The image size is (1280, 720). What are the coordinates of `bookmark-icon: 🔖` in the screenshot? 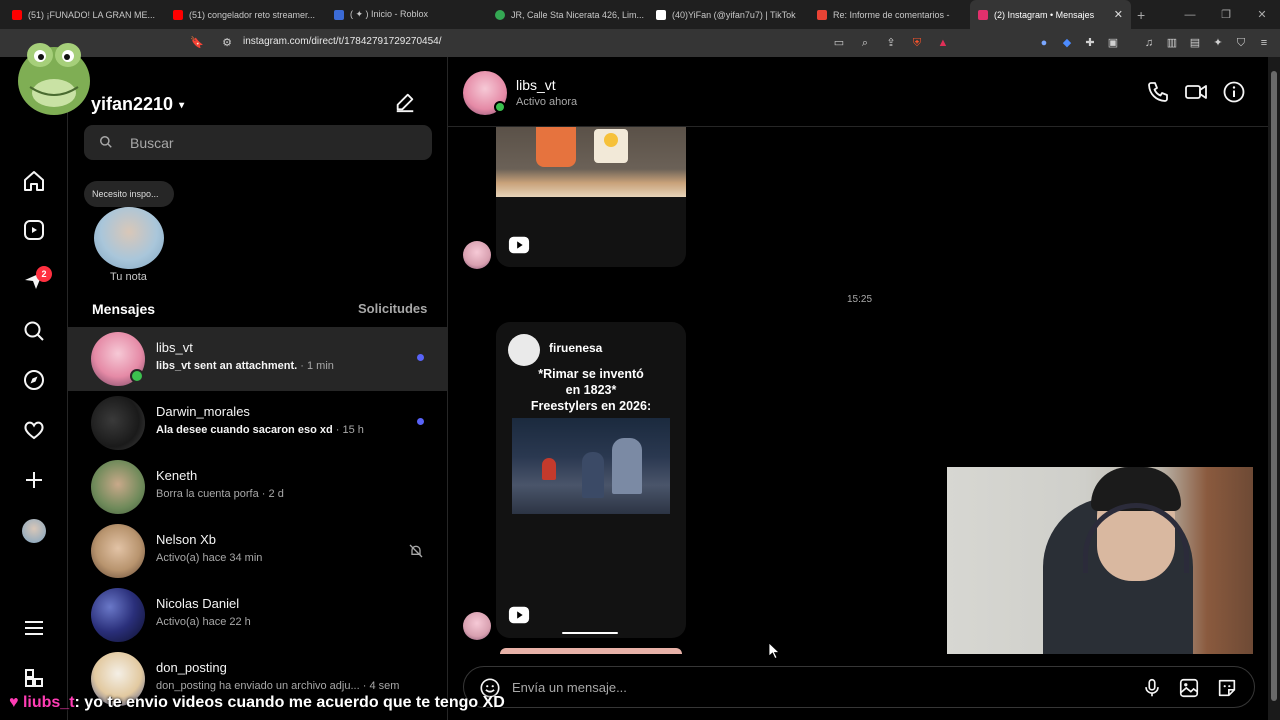 It's located at (197, 43).